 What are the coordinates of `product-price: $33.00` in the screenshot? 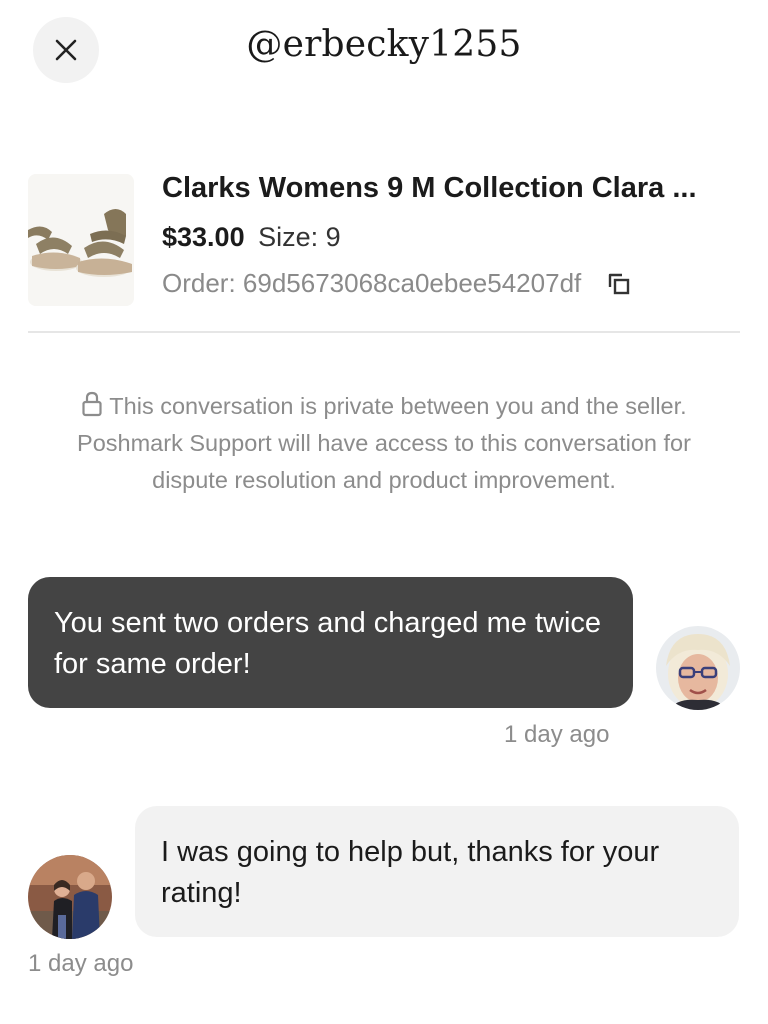 It's located at (203, 237).